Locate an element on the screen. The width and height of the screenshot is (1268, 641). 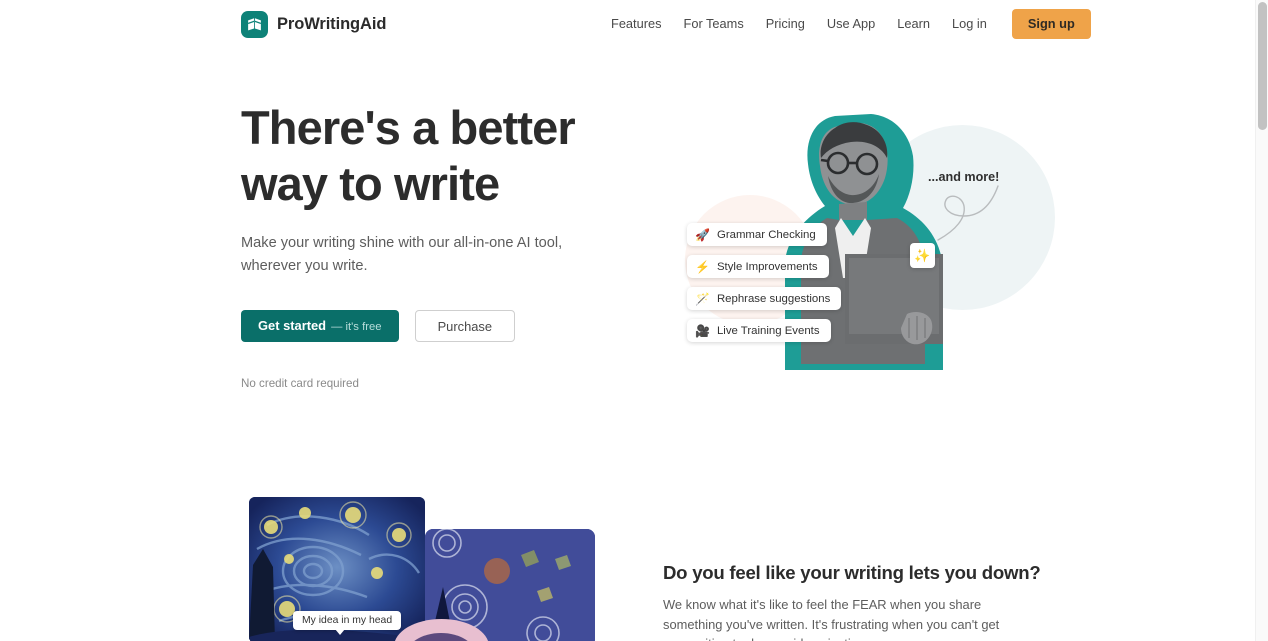
hero-cta-group: Get started — it's free Purchase is located at coordinates (441, 326).